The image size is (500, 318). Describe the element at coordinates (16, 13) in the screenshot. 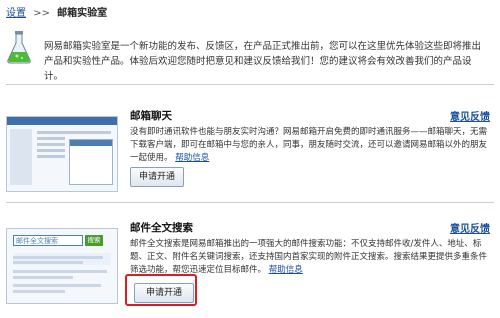

I see `breadcrumb-settings-link: 设置` at that location.